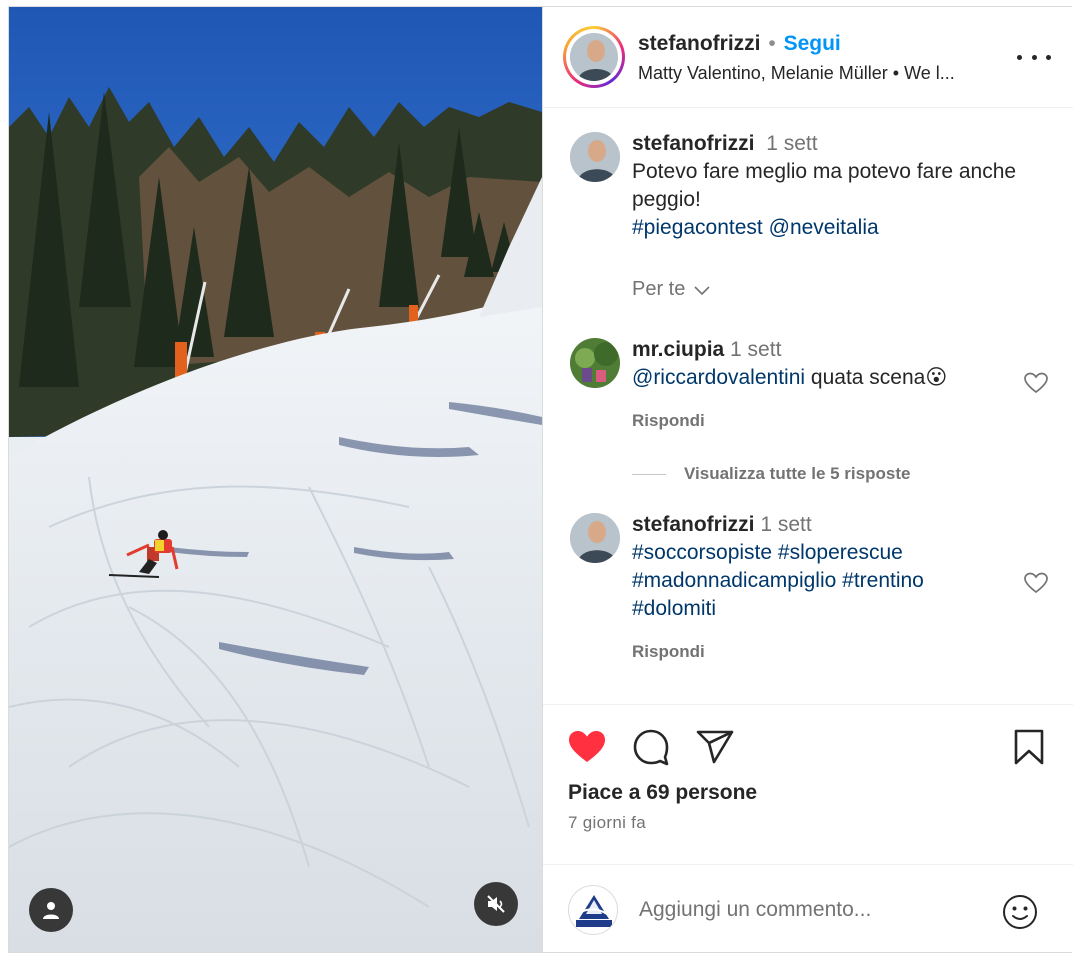 The height and width of the screenshot is (963, 1081). I want to click on smiley-icon, so click(1020, 912).